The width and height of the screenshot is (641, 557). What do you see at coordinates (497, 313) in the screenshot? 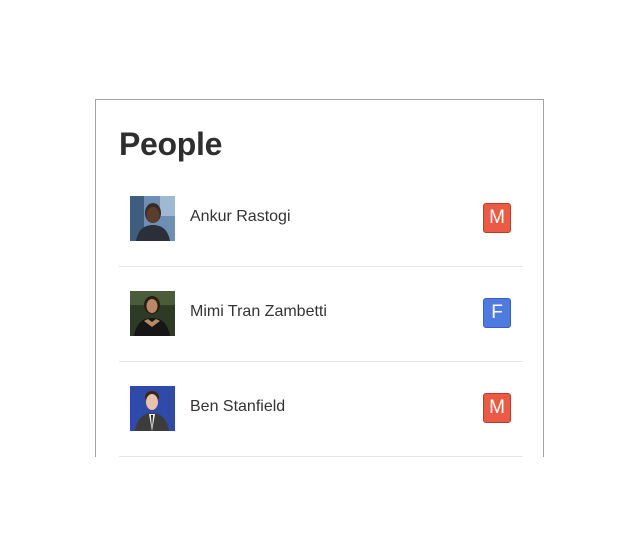
I see `gender-badge: F` at bounding box center [497, 313].